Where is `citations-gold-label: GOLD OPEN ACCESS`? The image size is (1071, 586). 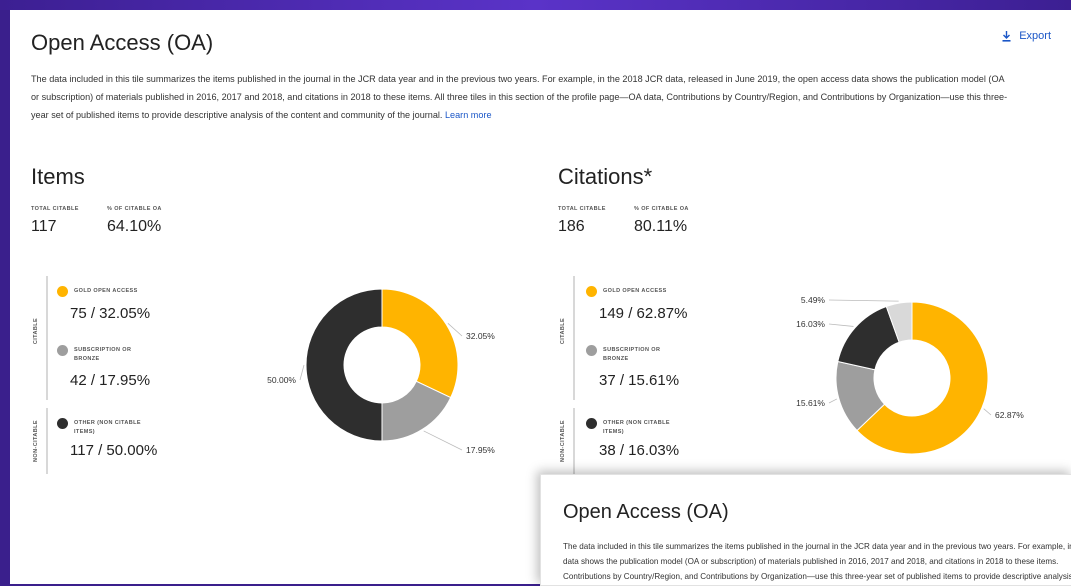 citations-gold-label: GOLD OPEN ACCESS is located at coordinates (635, 291).